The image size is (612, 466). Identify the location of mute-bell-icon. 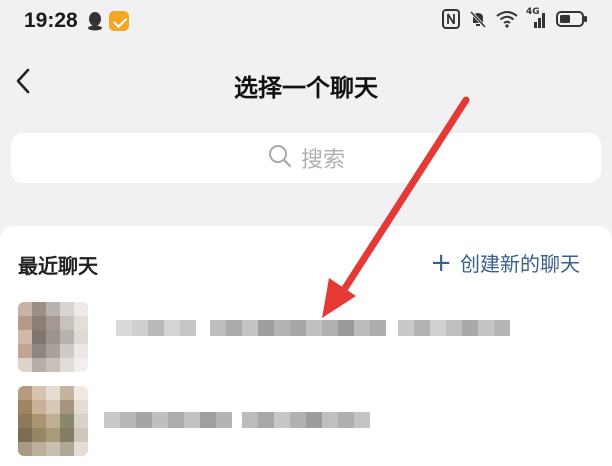
(478, 21).